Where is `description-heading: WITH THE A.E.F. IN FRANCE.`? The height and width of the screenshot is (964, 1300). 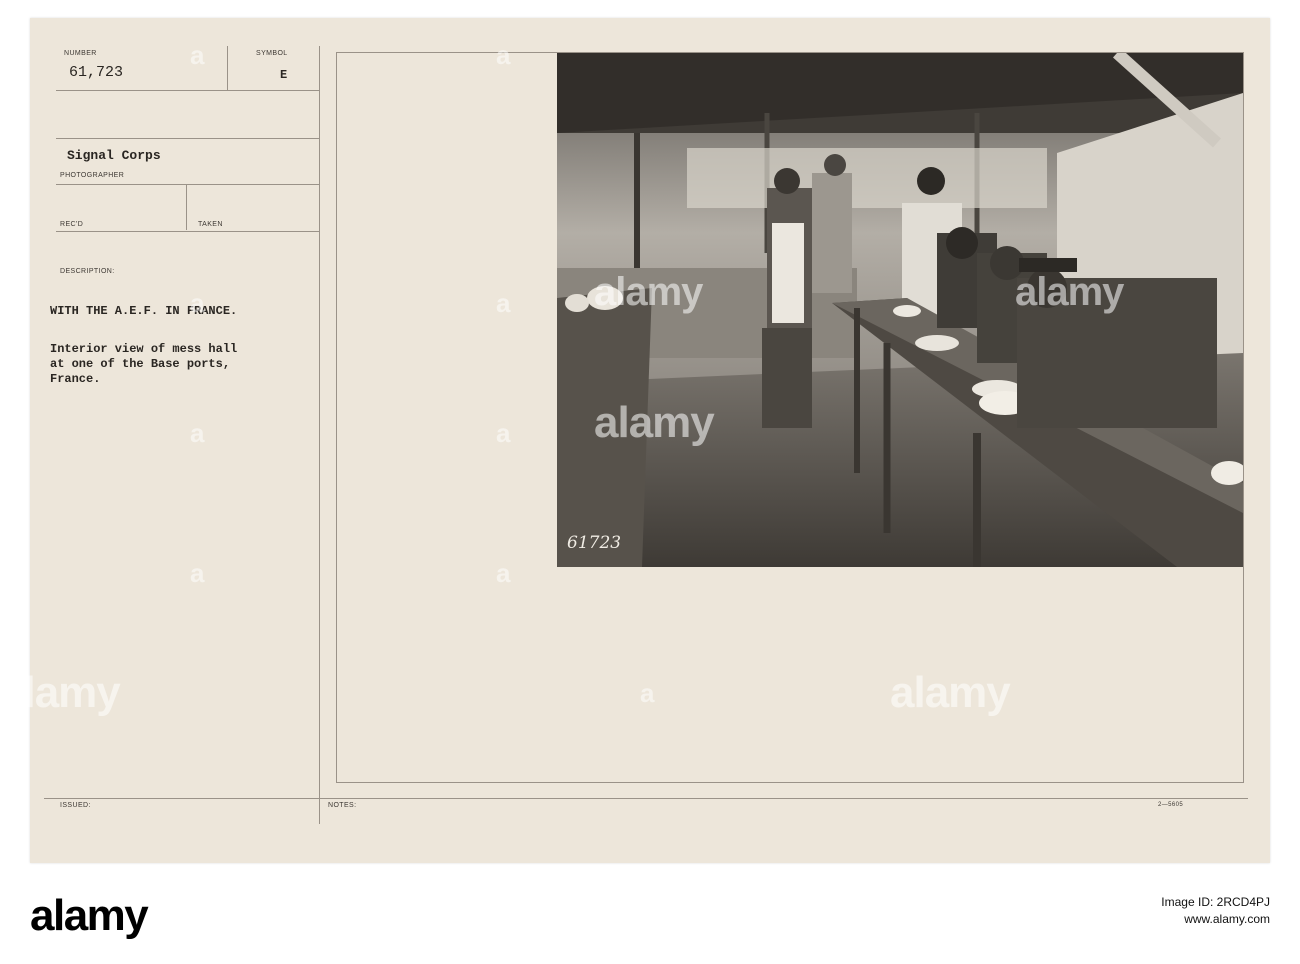 description-heading: WITH THE A.E.F. IN FRANCE. is located at coordinates (144, 311).